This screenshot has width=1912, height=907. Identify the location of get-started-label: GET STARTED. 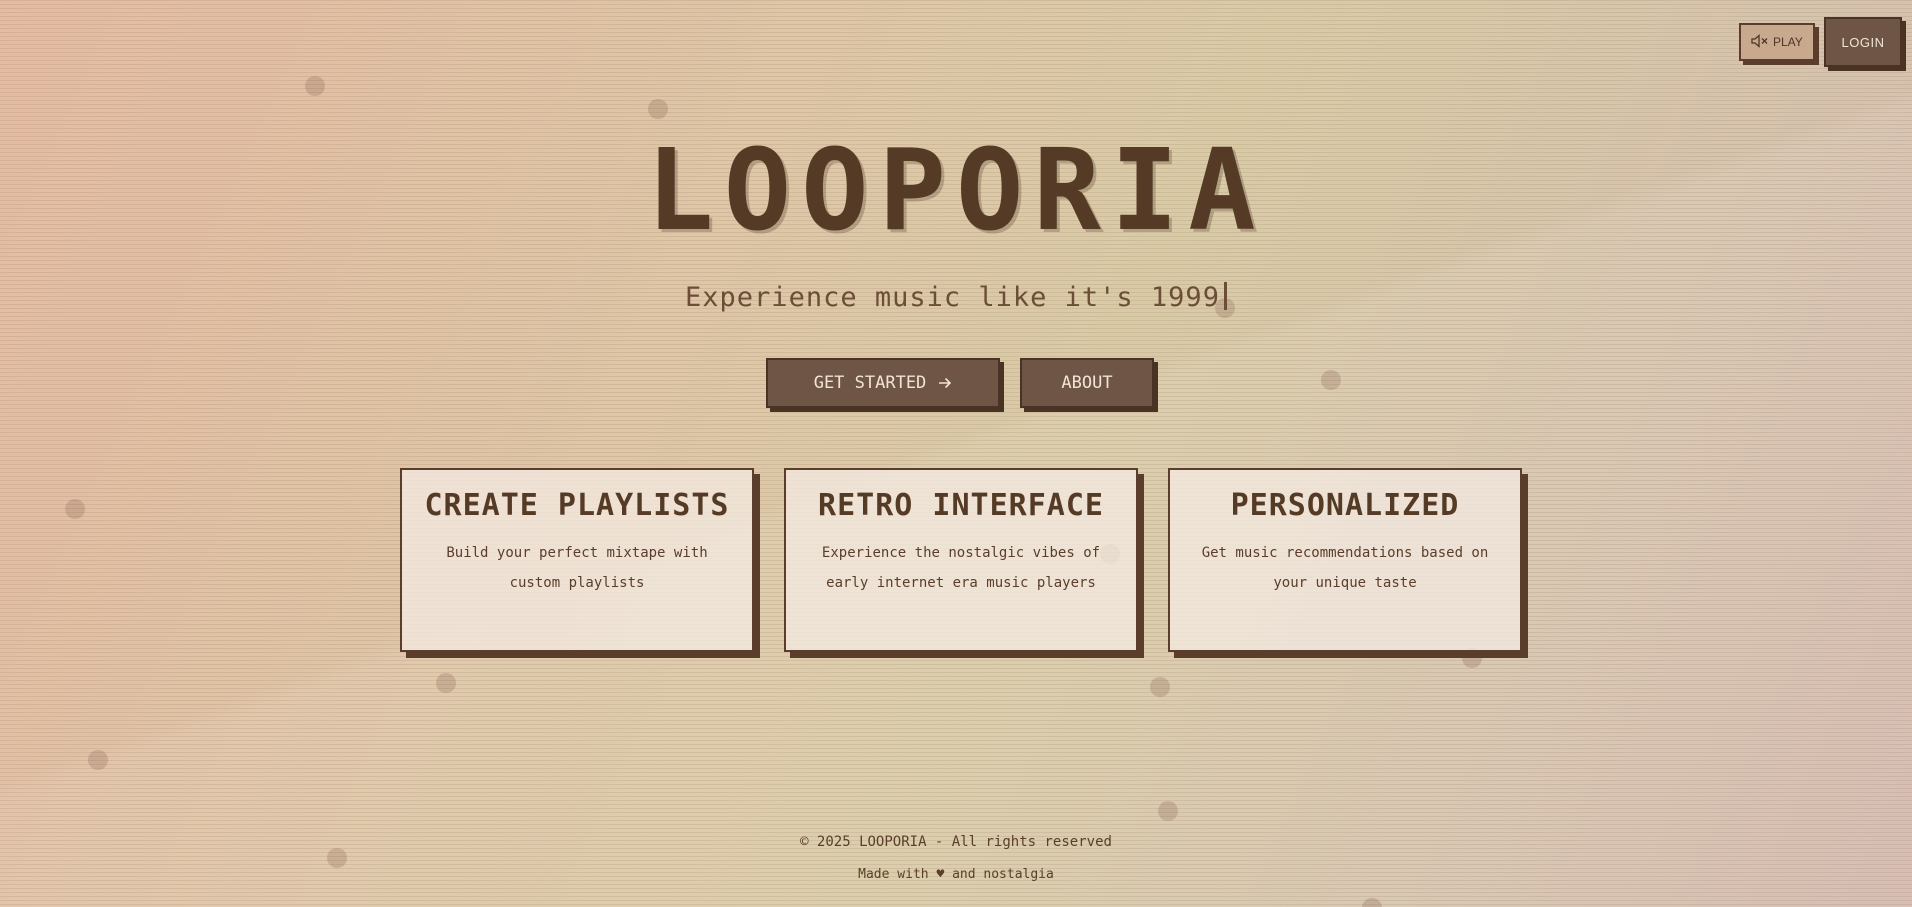
(870, 383).